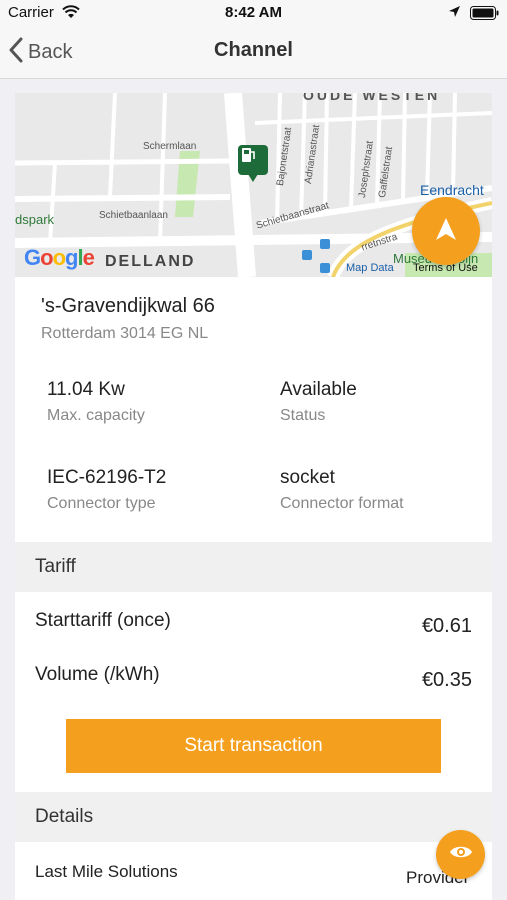 The height and width of the screenshot is (900, 507). Describe the element at coordinates (318, 389) in the screenshot. I see `status-value: Available` at that location.